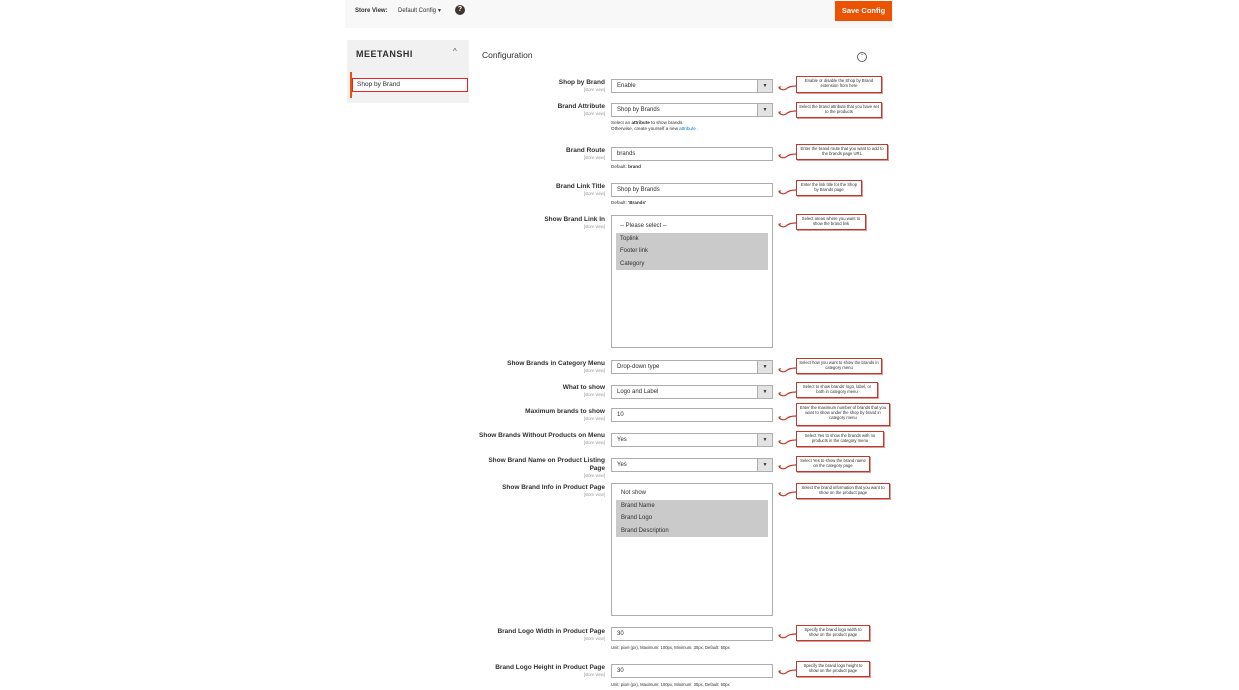 This screenshot has width=1239, height=690. What do you see at coordinates (692, 263) in the screenshot?
I see `multiselect-option: Category` at bounding box center [692, 263].